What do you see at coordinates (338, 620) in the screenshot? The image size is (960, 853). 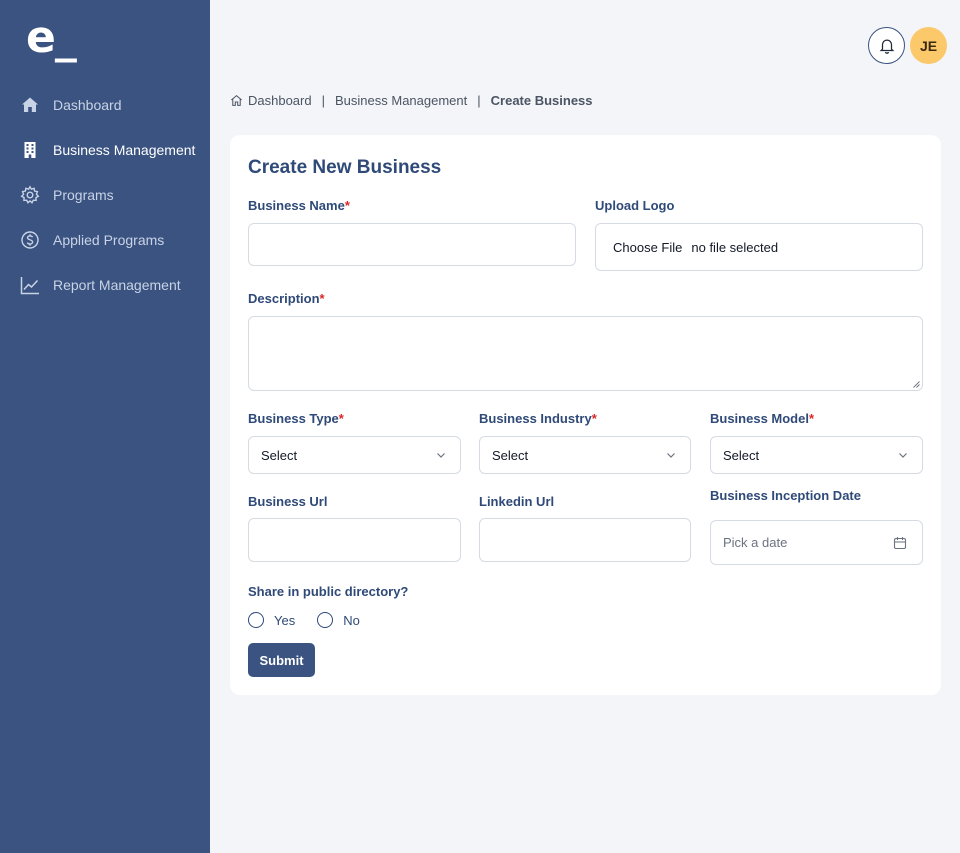 I see `radio-option-no: No` at bounding box center [338, 620].